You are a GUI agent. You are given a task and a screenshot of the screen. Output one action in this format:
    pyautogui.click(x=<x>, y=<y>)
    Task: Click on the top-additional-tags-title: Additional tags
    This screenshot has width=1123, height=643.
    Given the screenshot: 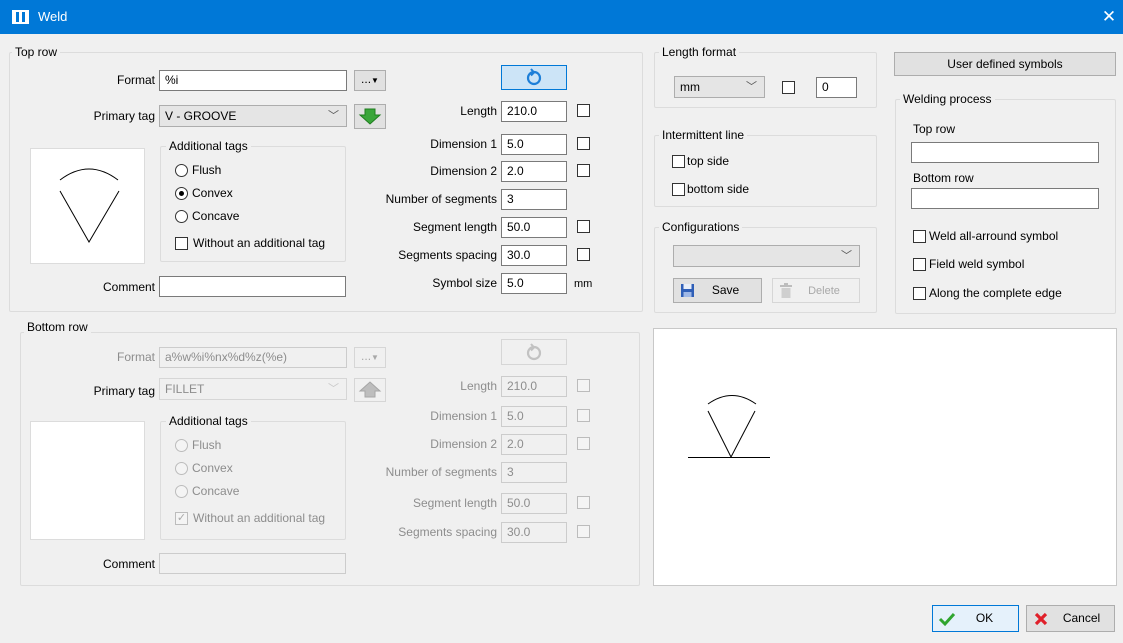 What is the action you would take?
    pyautogui.click(x=208, y=146)
    